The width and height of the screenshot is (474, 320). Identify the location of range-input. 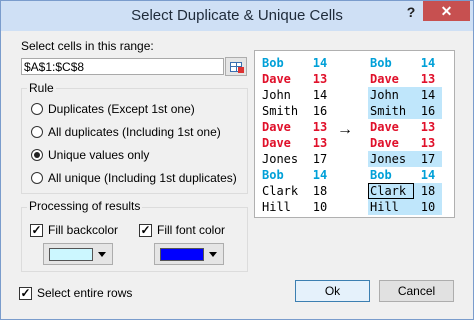
(122, 66).